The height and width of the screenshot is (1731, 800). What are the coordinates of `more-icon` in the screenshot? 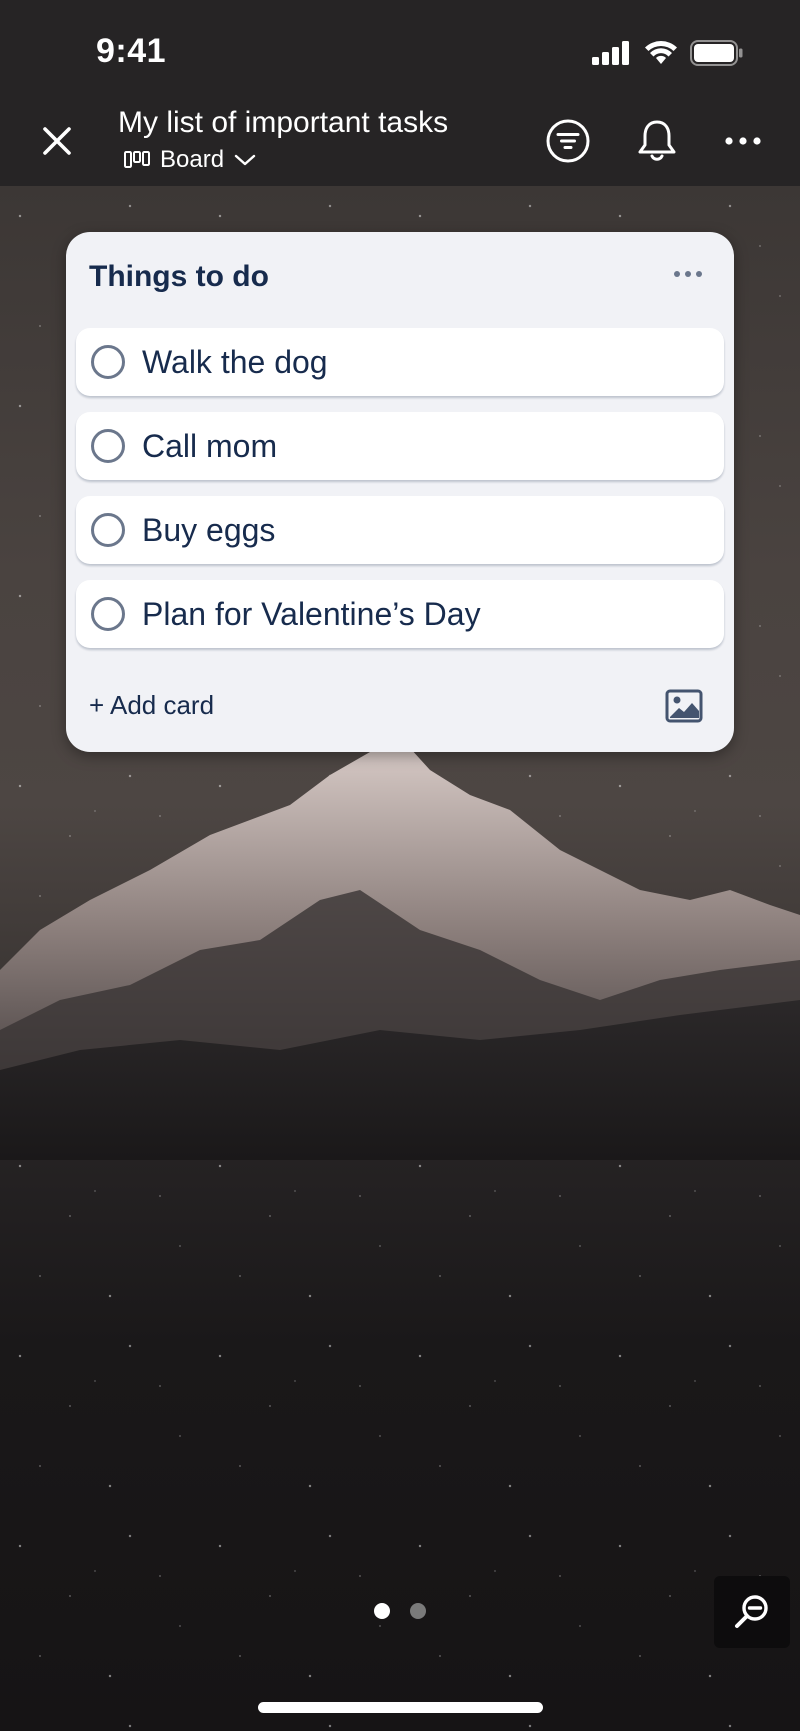 It's located at (743, 141).